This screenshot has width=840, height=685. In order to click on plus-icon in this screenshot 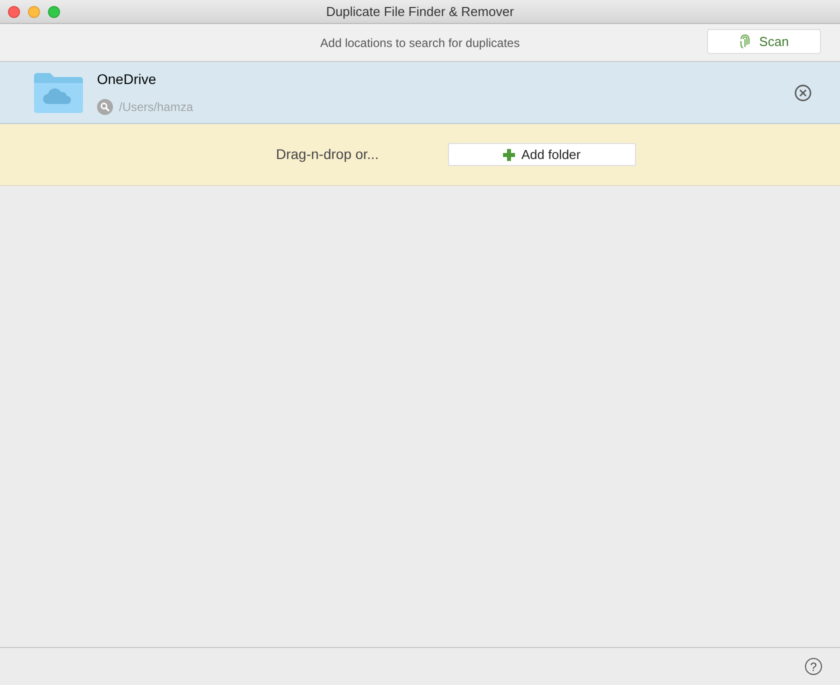, I will do `click(509, 154)`.